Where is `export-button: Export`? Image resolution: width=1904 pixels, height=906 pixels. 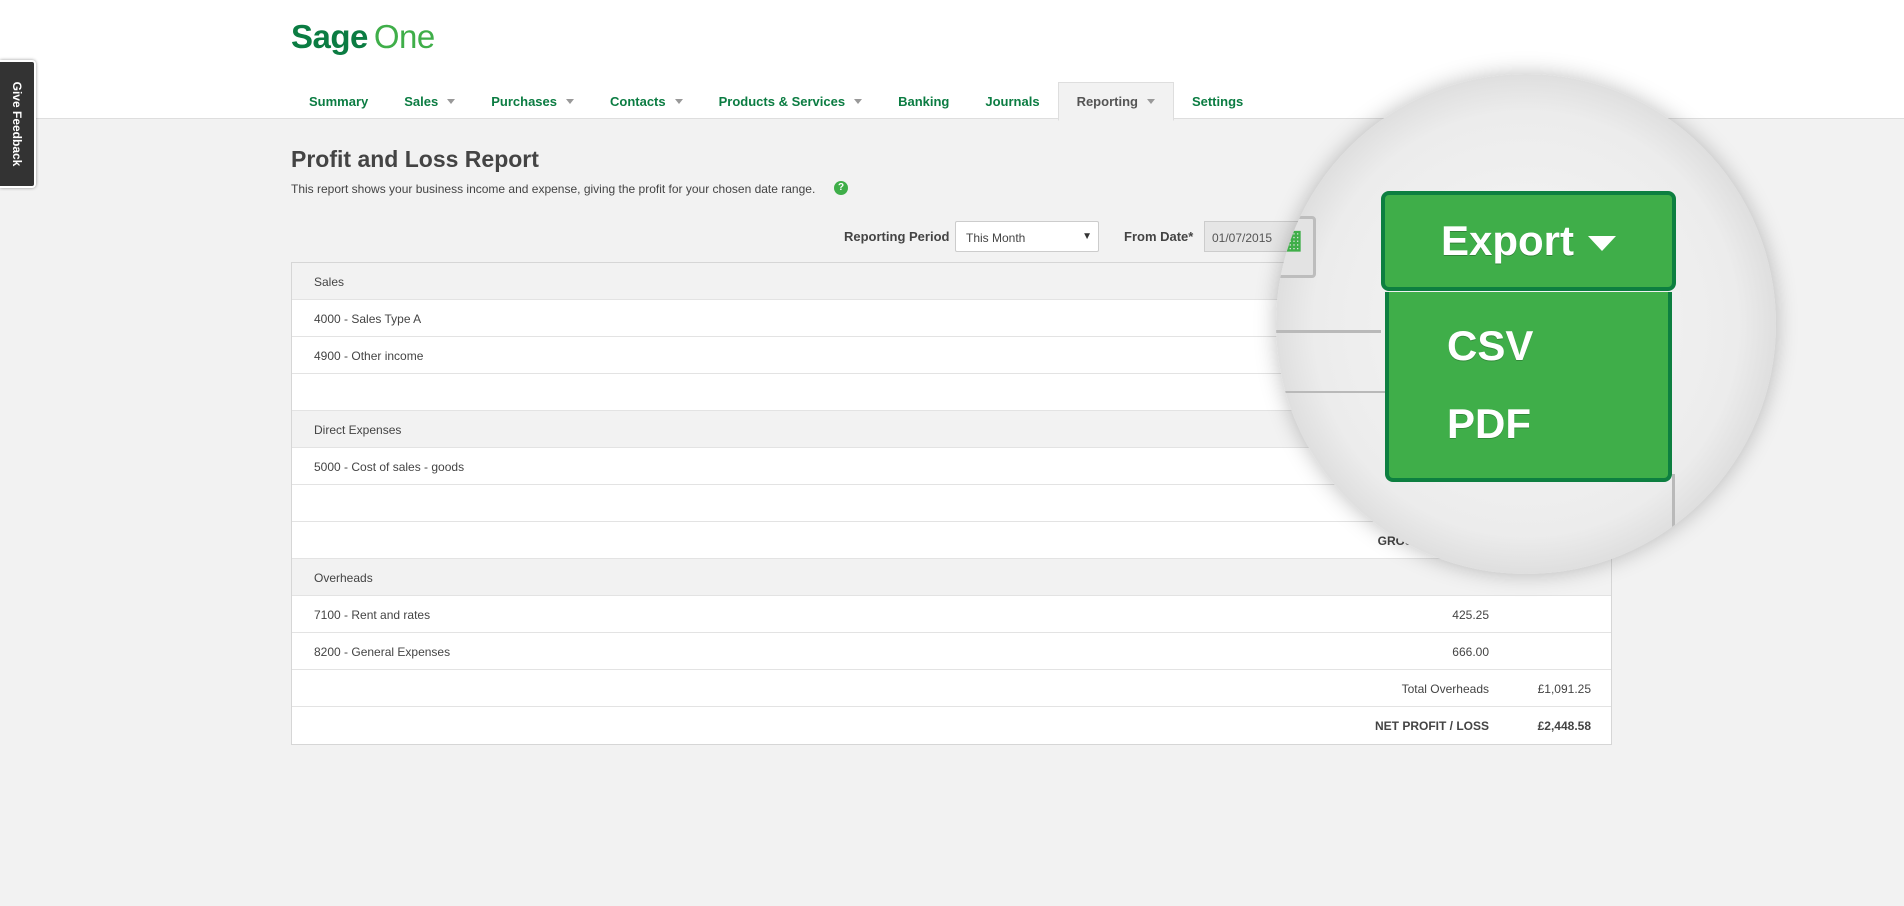
export-button: Export is located at coordinates (1528, 241).